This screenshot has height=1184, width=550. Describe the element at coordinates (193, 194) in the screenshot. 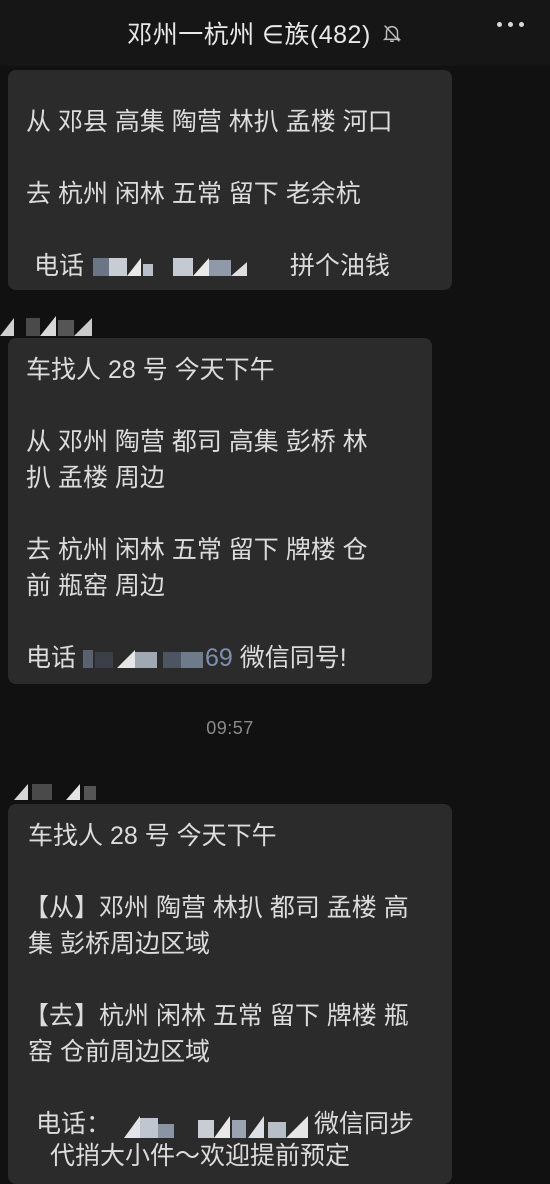

I see `message-line: 去 杭州 闲林 五常 留下 老余杭` at that location.